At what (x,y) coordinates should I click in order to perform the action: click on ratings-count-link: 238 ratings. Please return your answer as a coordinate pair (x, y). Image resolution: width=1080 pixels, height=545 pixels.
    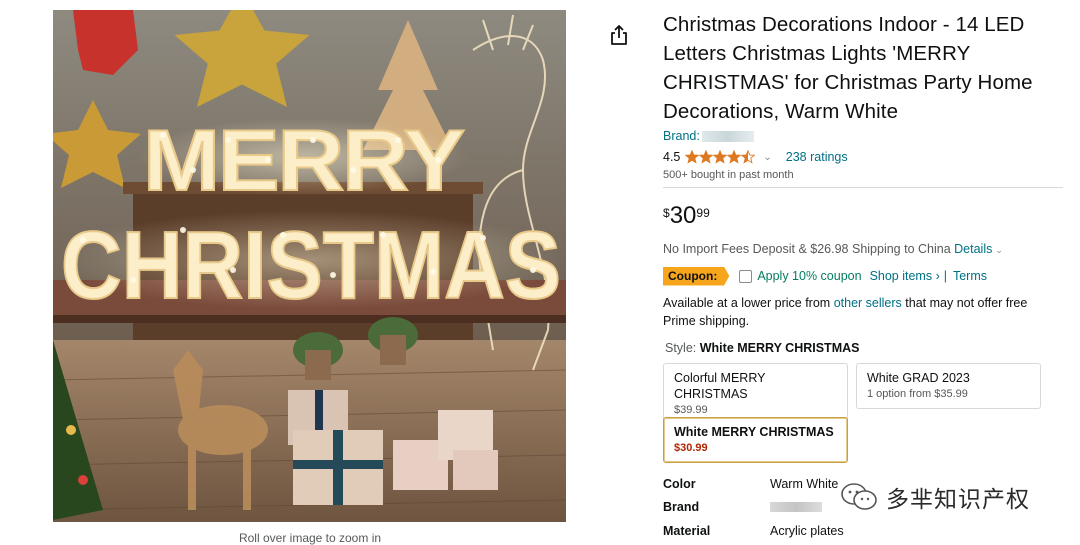
    Looking at the image, I should click on (817, 157).